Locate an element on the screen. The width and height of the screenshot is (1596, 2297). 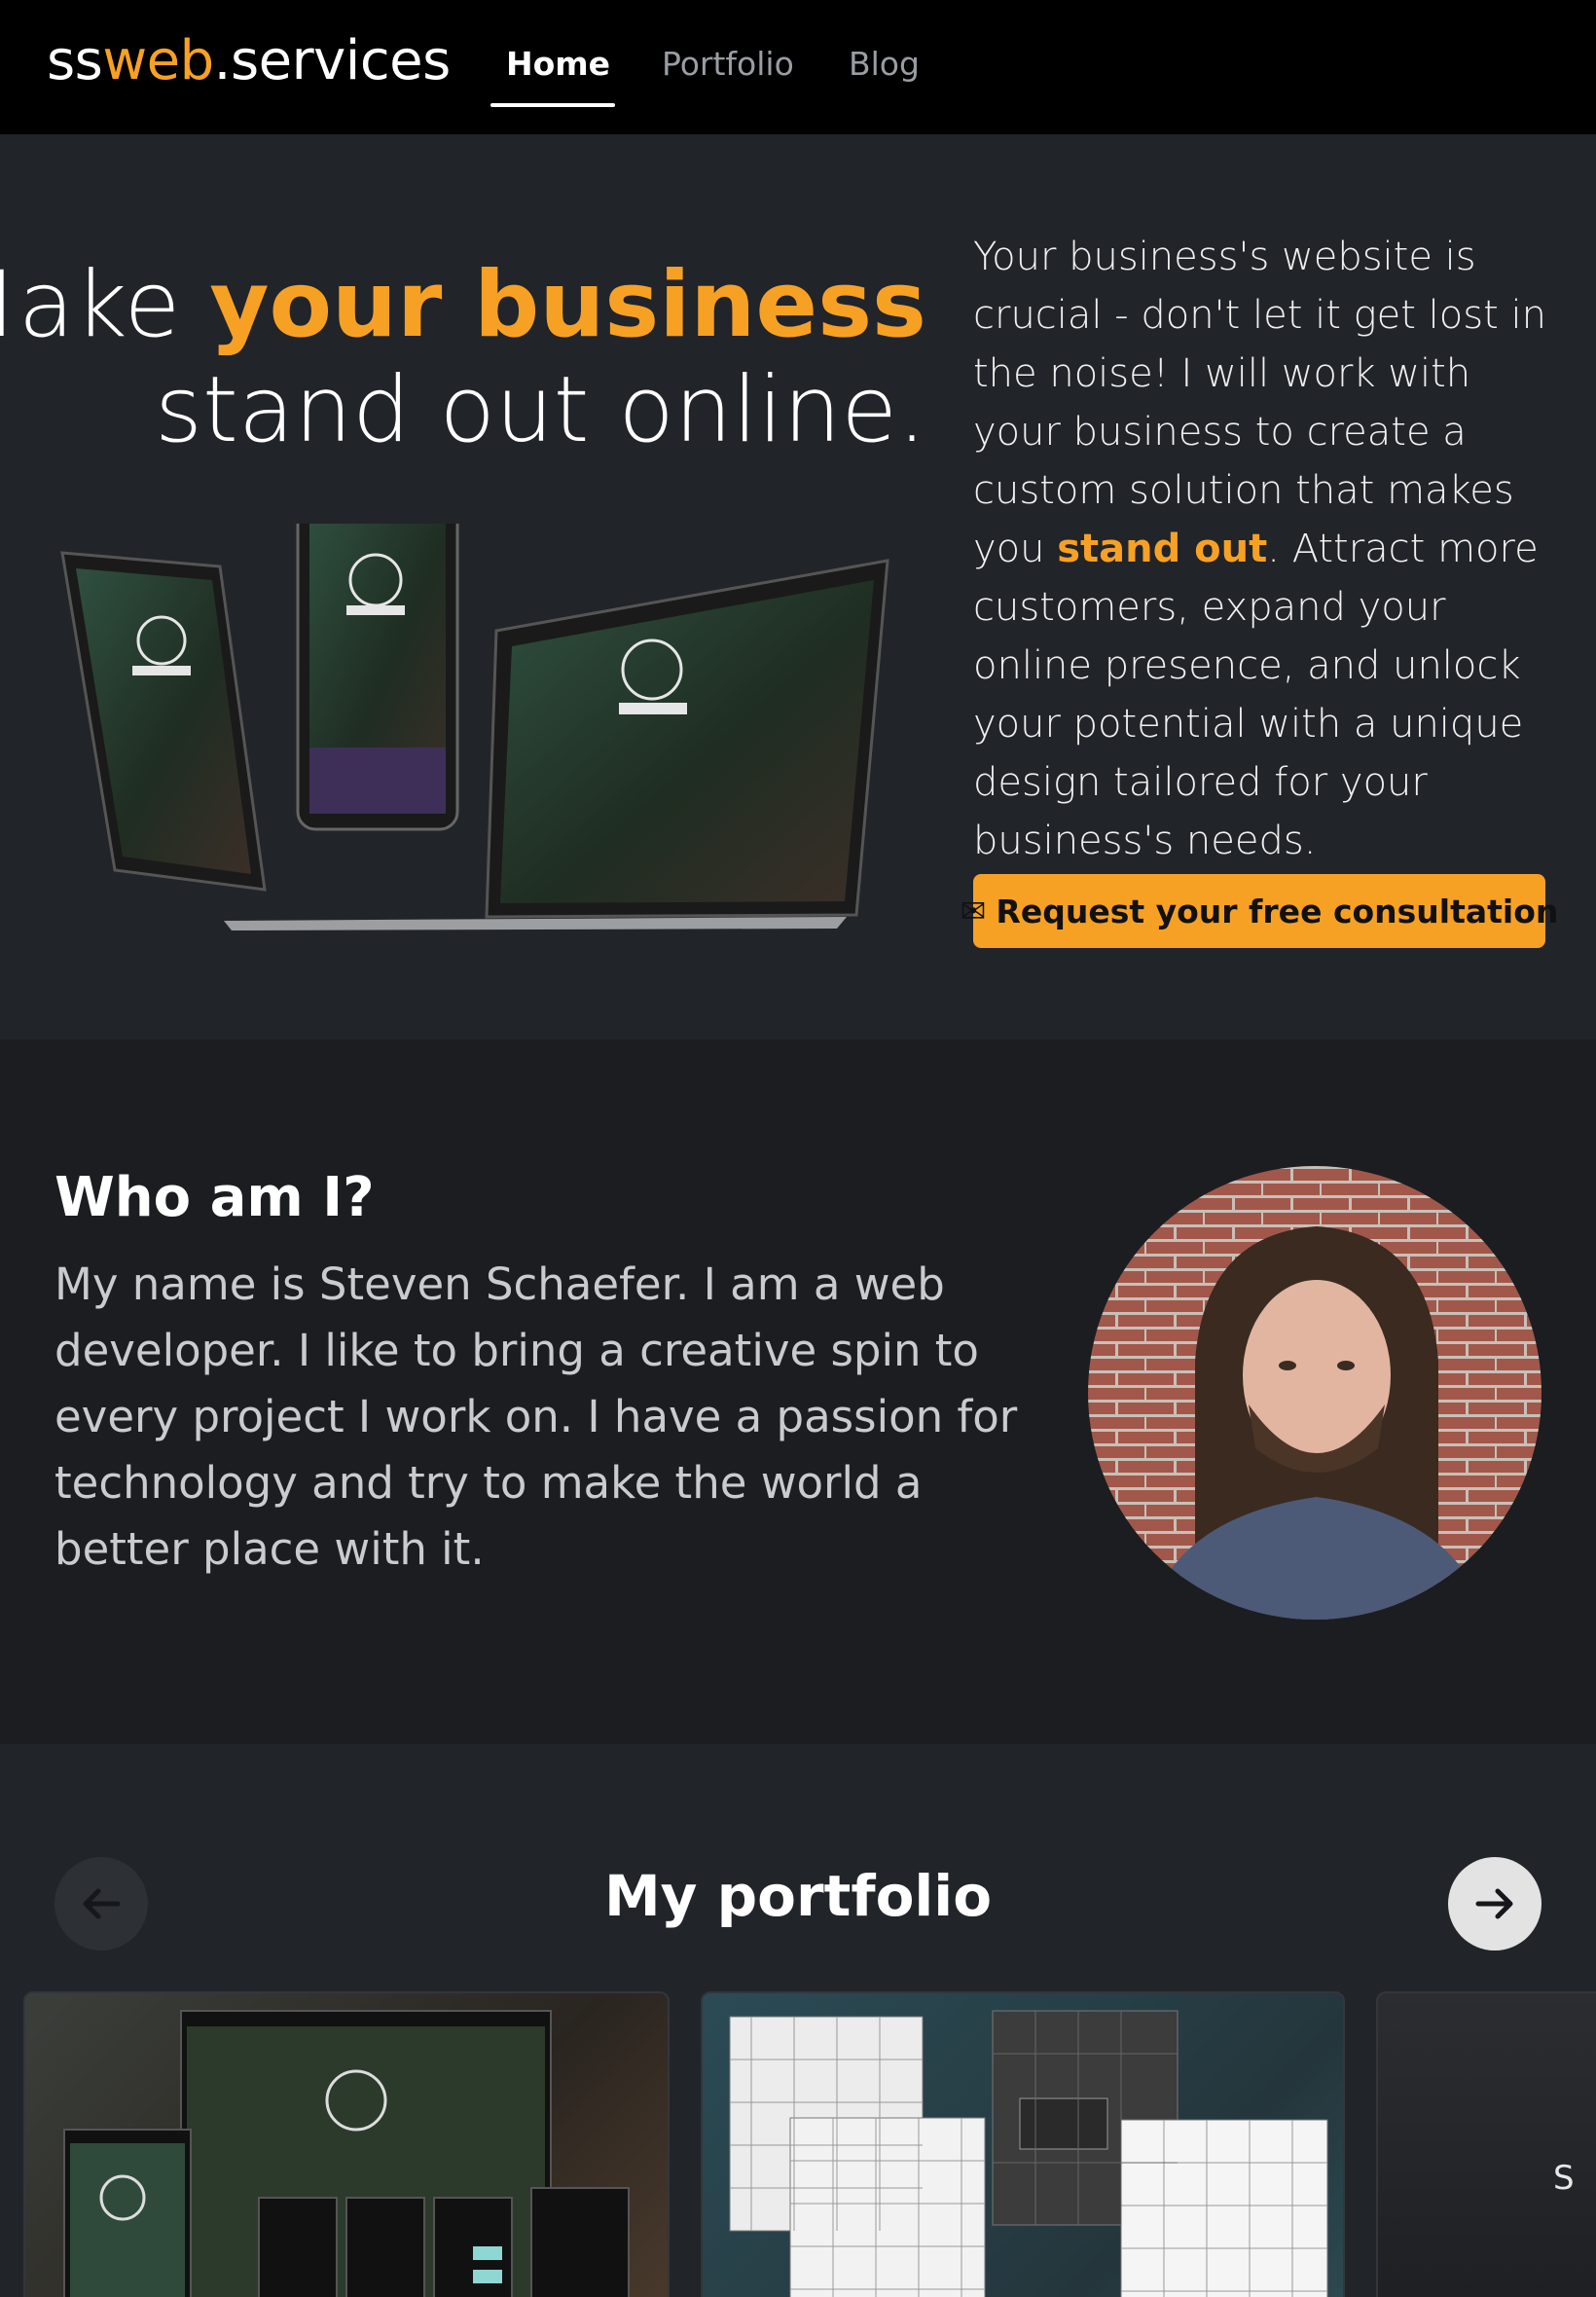
carousel-next-button is located at coordinates (1495, 1904).